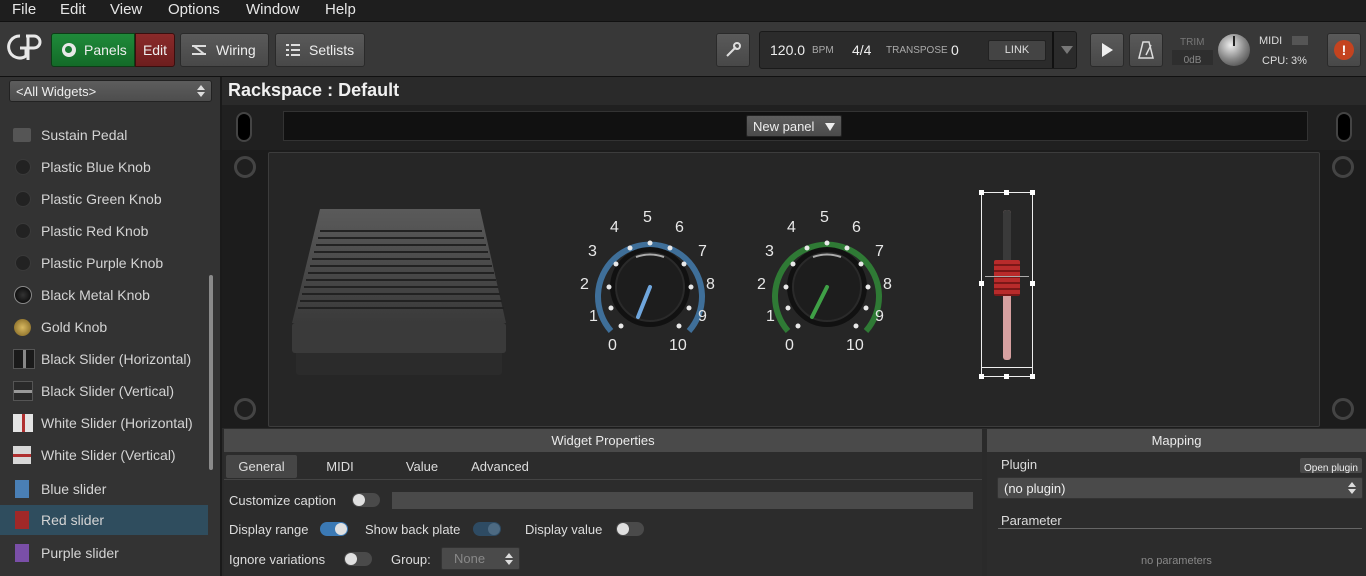 This screenshot has height=576, width=1366. I want to click on dial-label: 8, so click(710, 284).